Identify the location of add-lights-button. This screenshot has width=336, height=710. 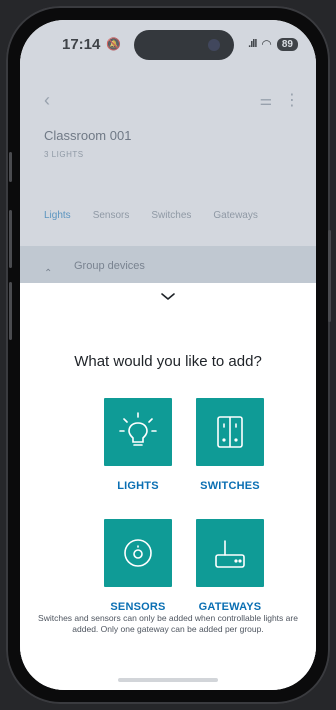
(138, 432).